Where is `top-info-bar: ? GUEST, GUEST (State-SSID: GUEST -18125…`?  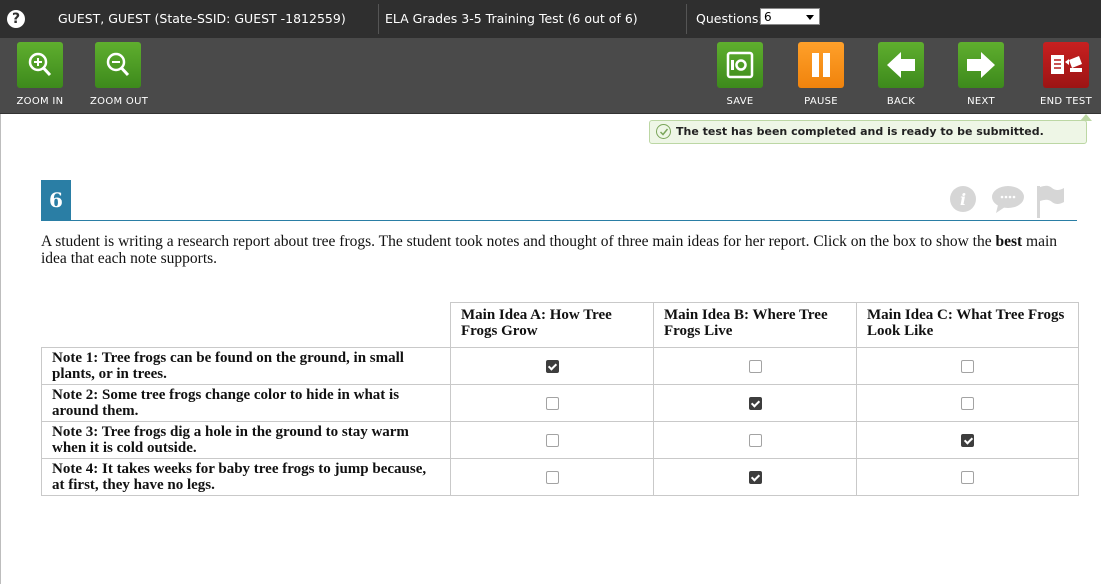 top-info-bar: ? GUEST, GUEST (State-SSID: GUEST -18125… is located at coordinates (550, 19).